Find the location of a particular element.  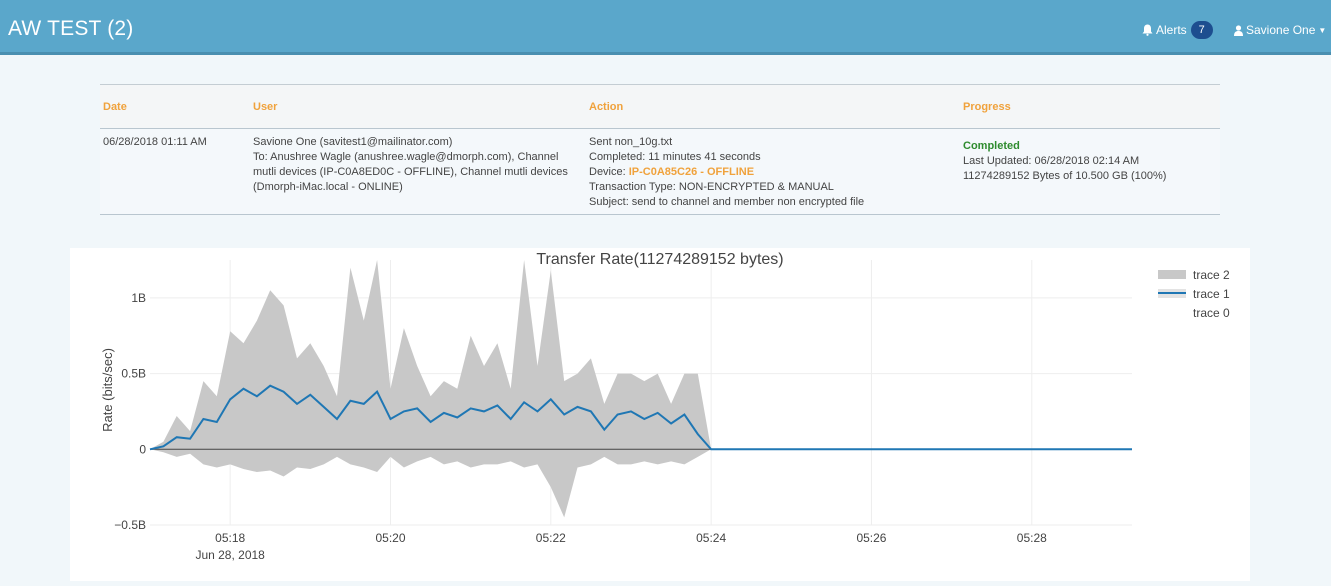

progress-last-updated: Last Updated: 06/28/2018 02:14 AM is located at coordinates (1051, 161).